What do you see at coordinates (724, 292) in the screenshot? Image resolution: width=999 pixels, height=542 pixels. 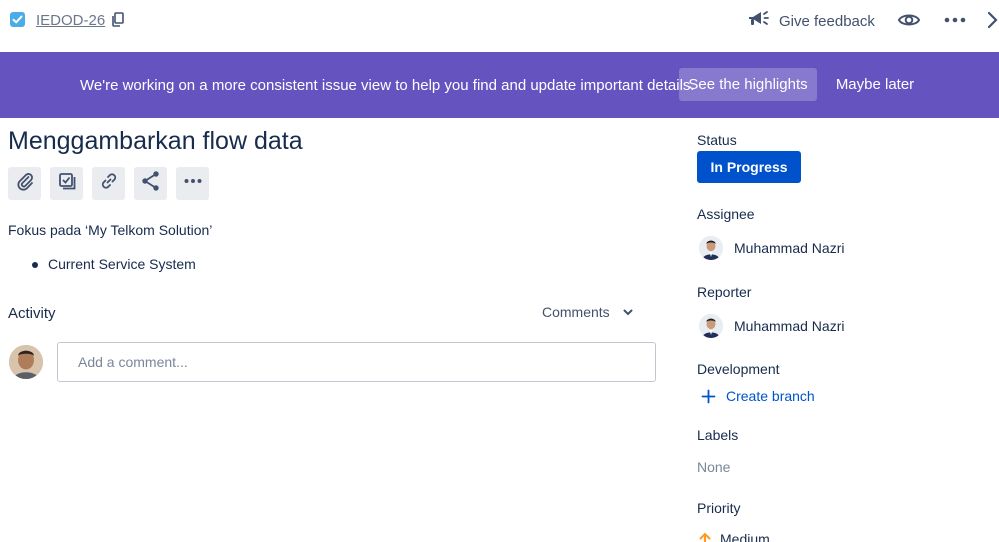 I see `reporter-label: Reporter` at bounding box center [724, 292].